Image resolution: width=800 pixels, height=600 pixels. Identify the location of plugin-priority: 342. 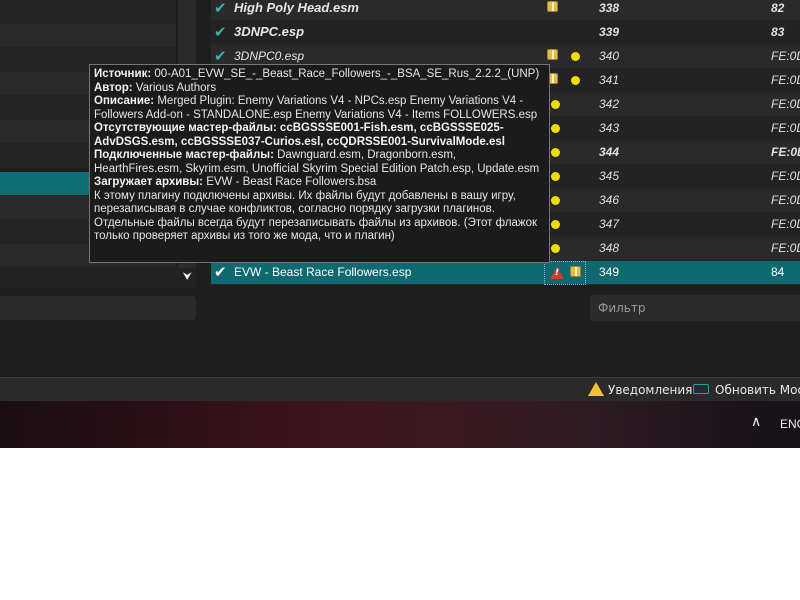
(609, 104).